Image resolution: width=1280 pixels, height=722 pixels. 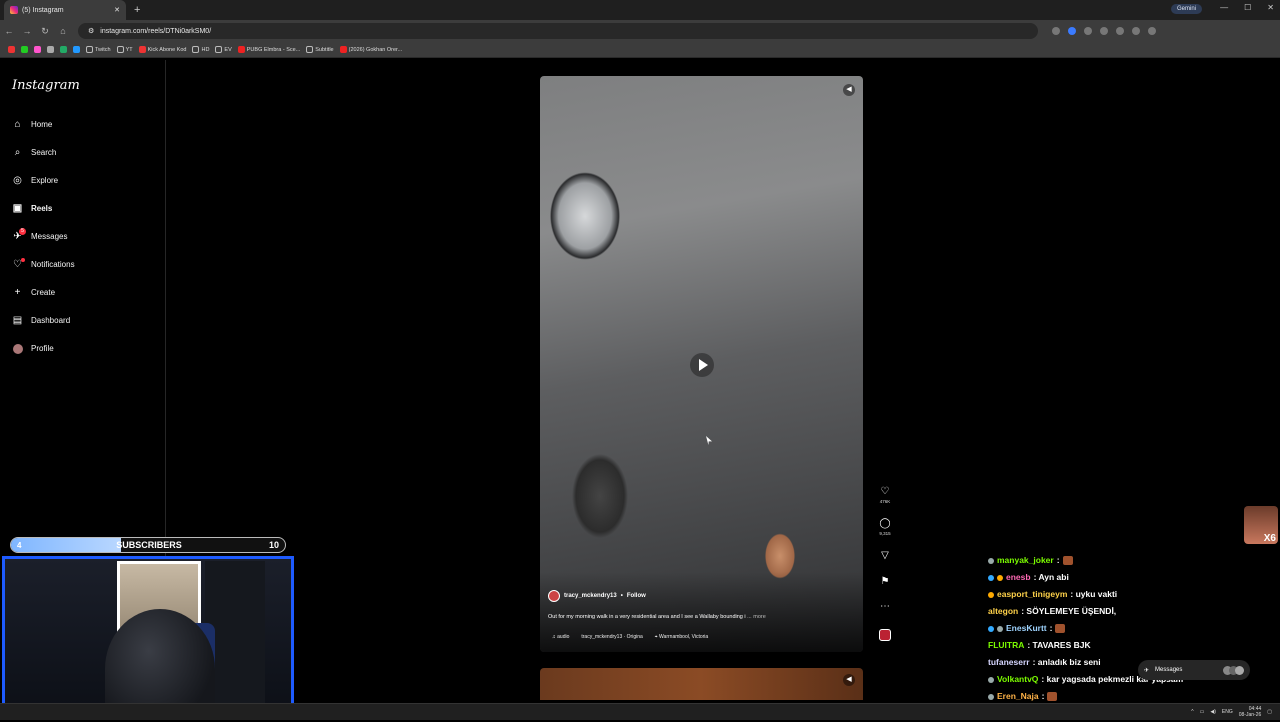 What do you see at coordinates (49, 236) in the screenshot?
I see `nav-label: Messages` at bounding box center [49, 236].